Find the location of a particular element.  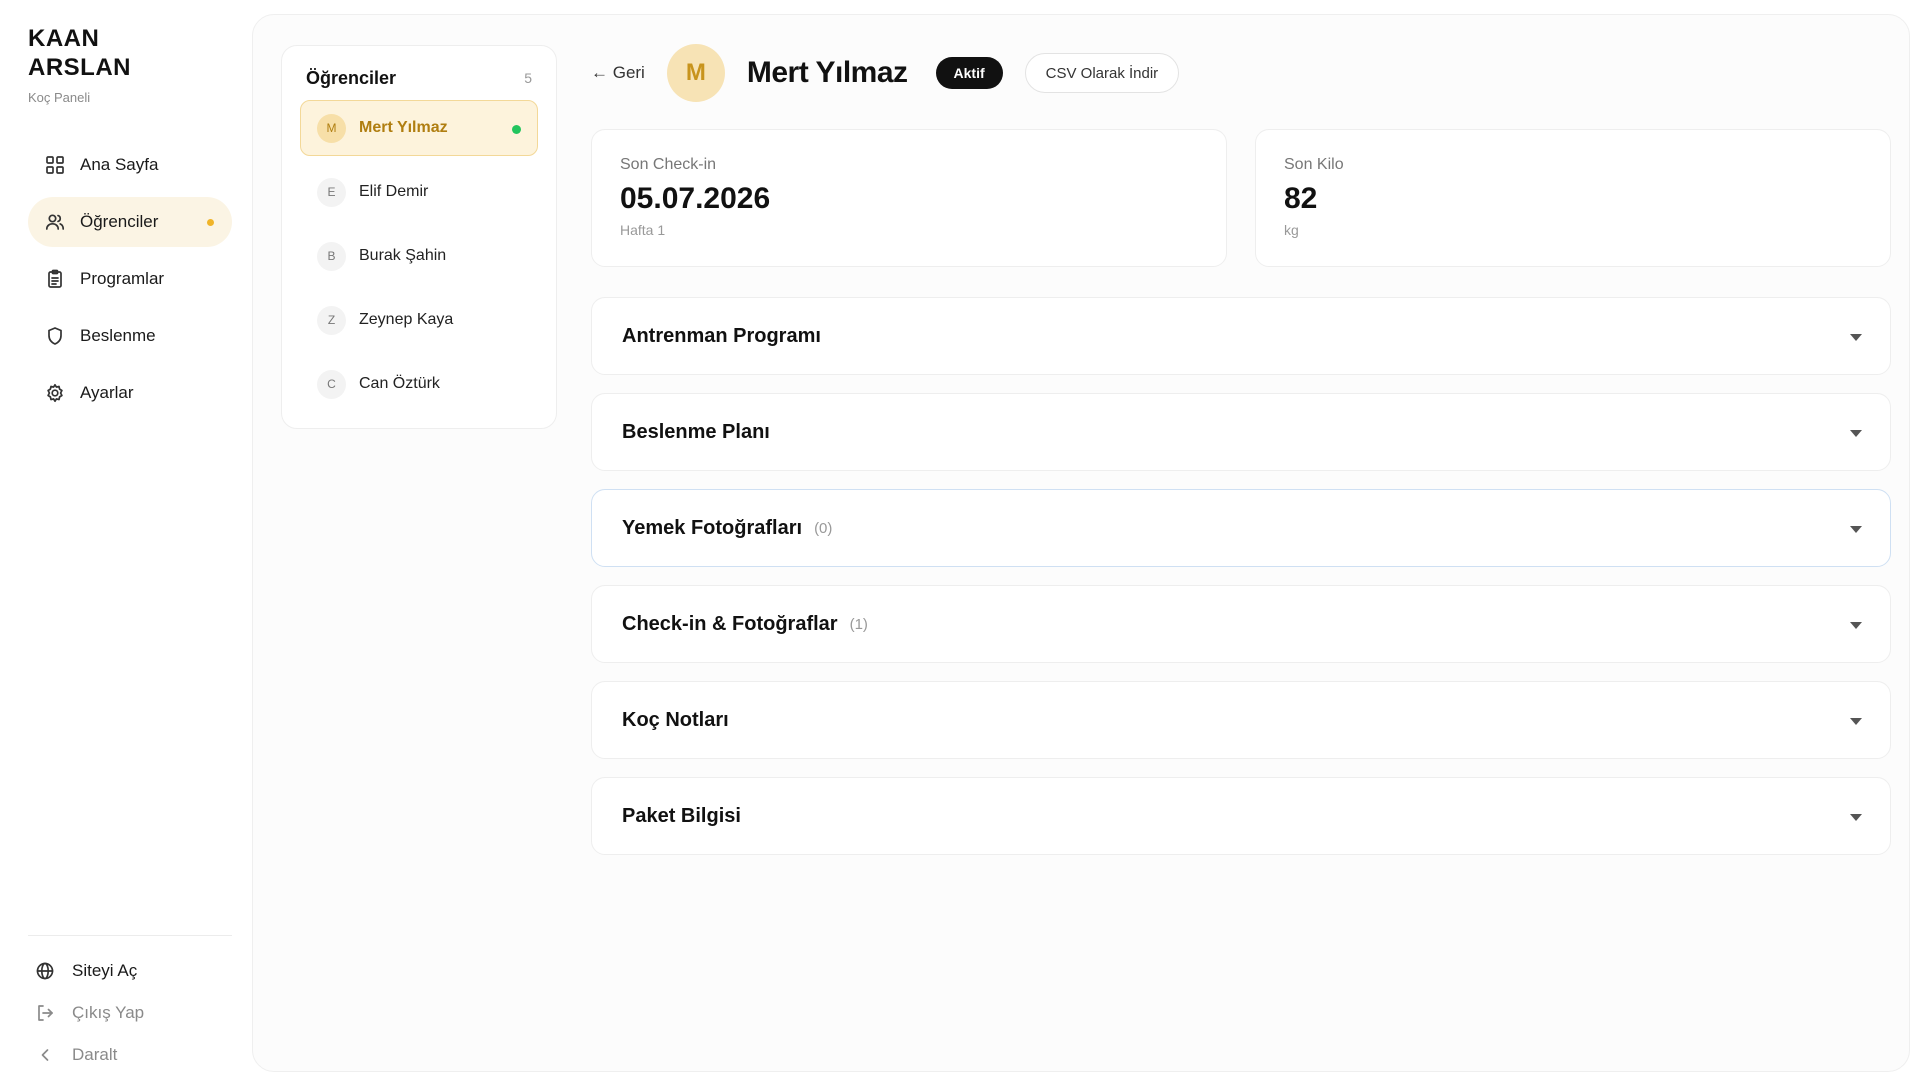

student-name: Elif Demir is located at coordinates (394, 191).